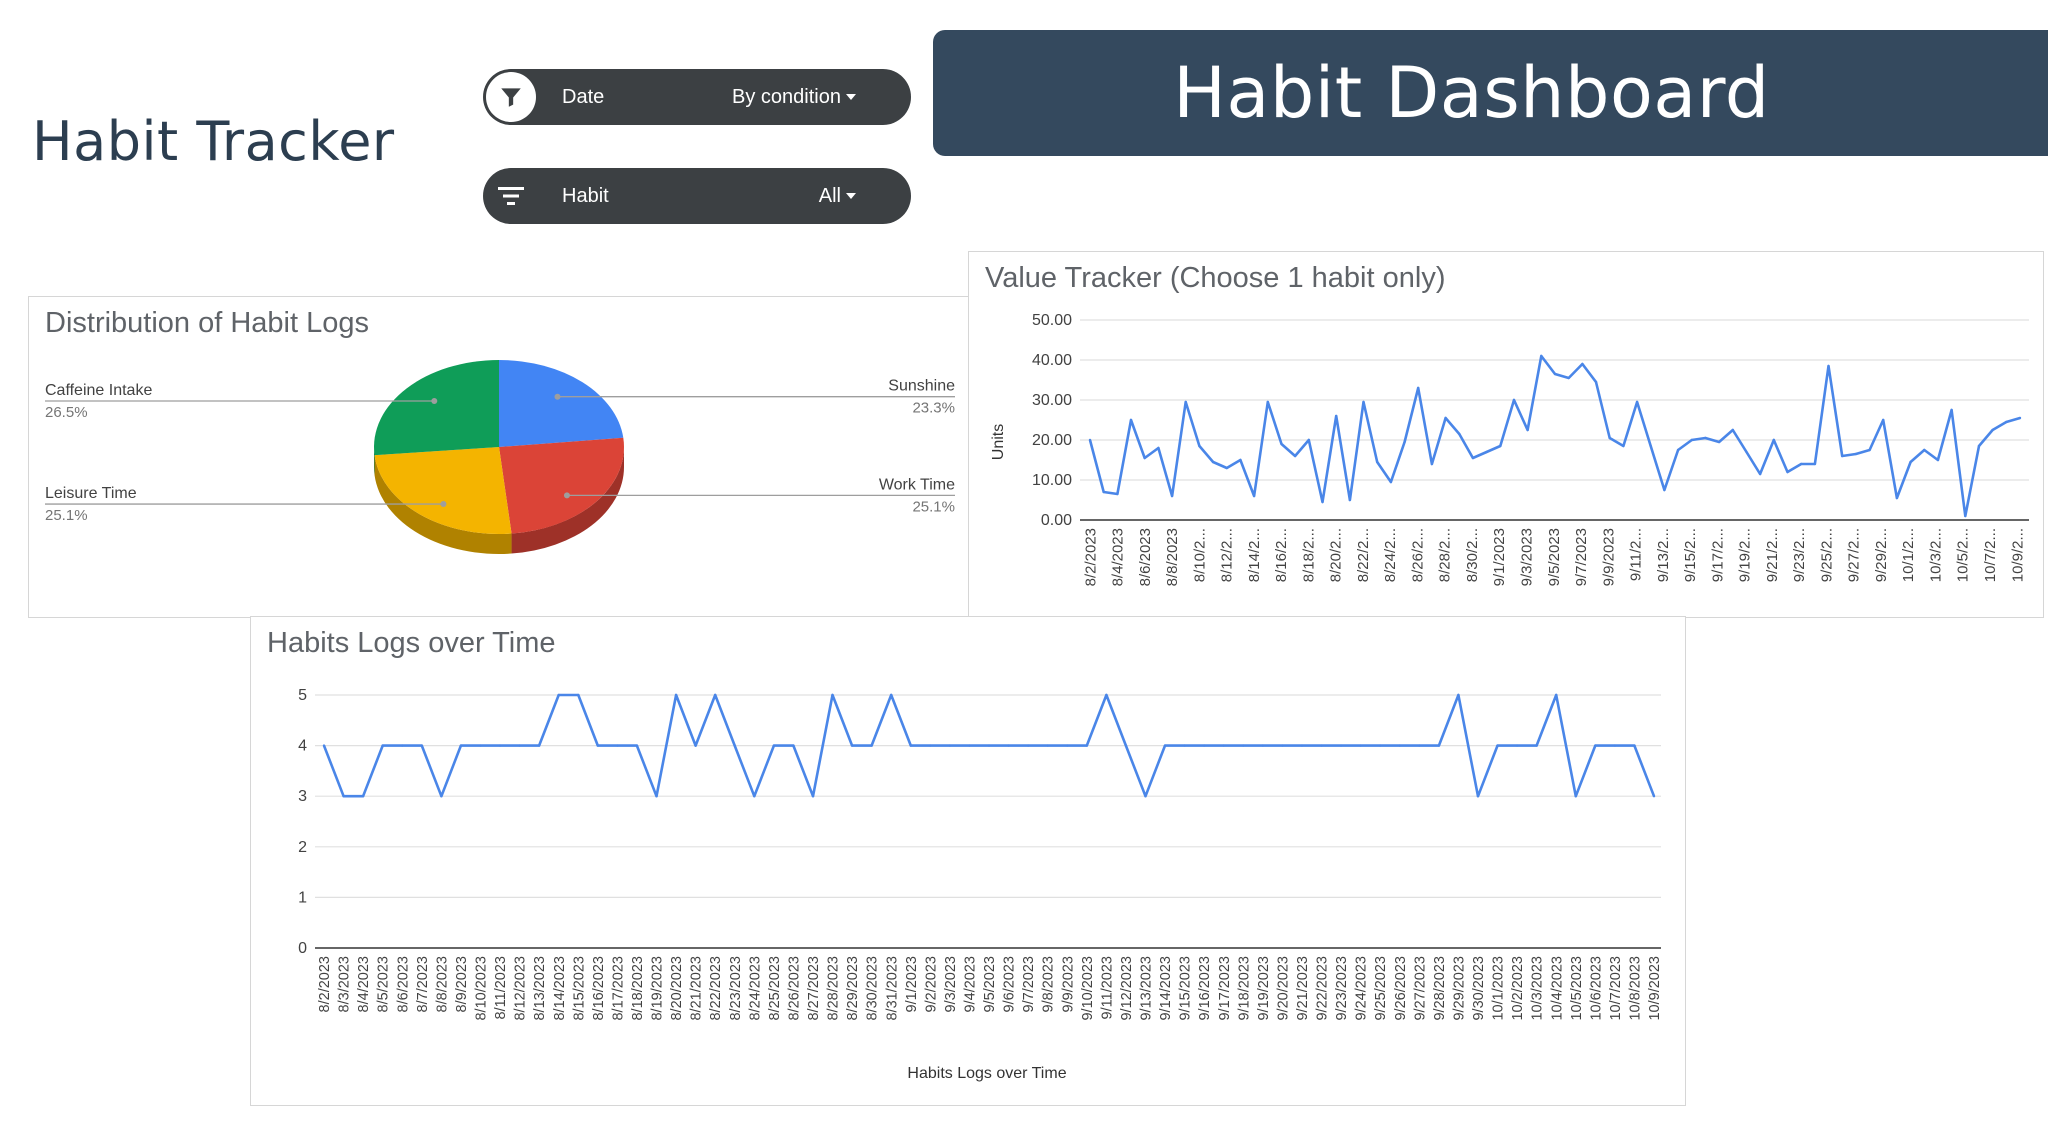 This screenshot has height=1134, width=2048. What do you see at coordinates (1186, 988) in the screenshot?
I see `x-tick-label: 9/15/2023` at bounding box center [1186, 988].